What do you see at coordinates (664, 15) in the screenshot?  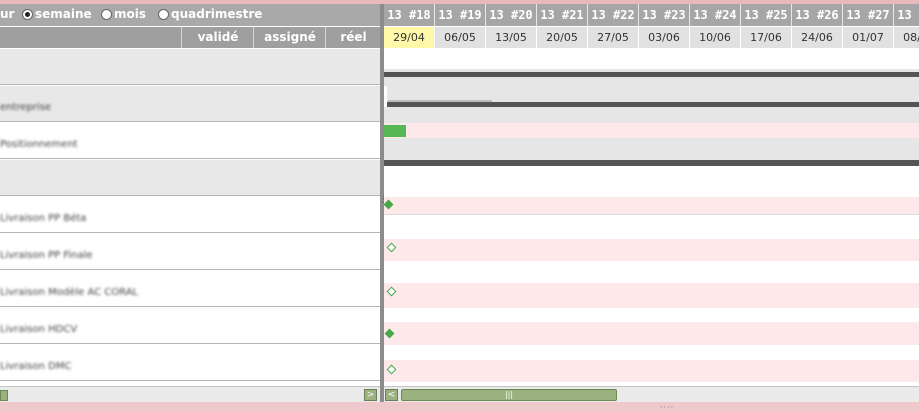 I see `week-label: 13 #23` at bounding box center [664, 15].